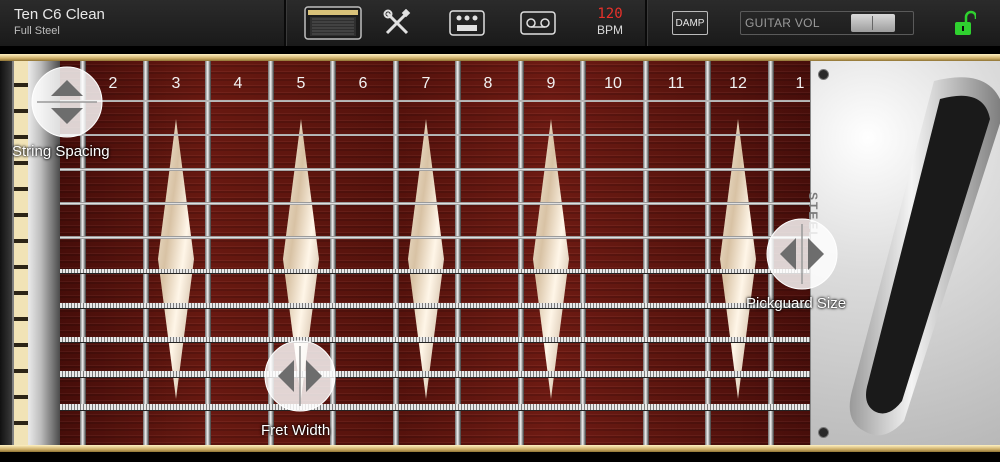 This screenshot has height=462, width=1000. What do you see at coordinates (467, 23) in the screenshot?
I see `pedals-icon` at bounding box center [467, 23].